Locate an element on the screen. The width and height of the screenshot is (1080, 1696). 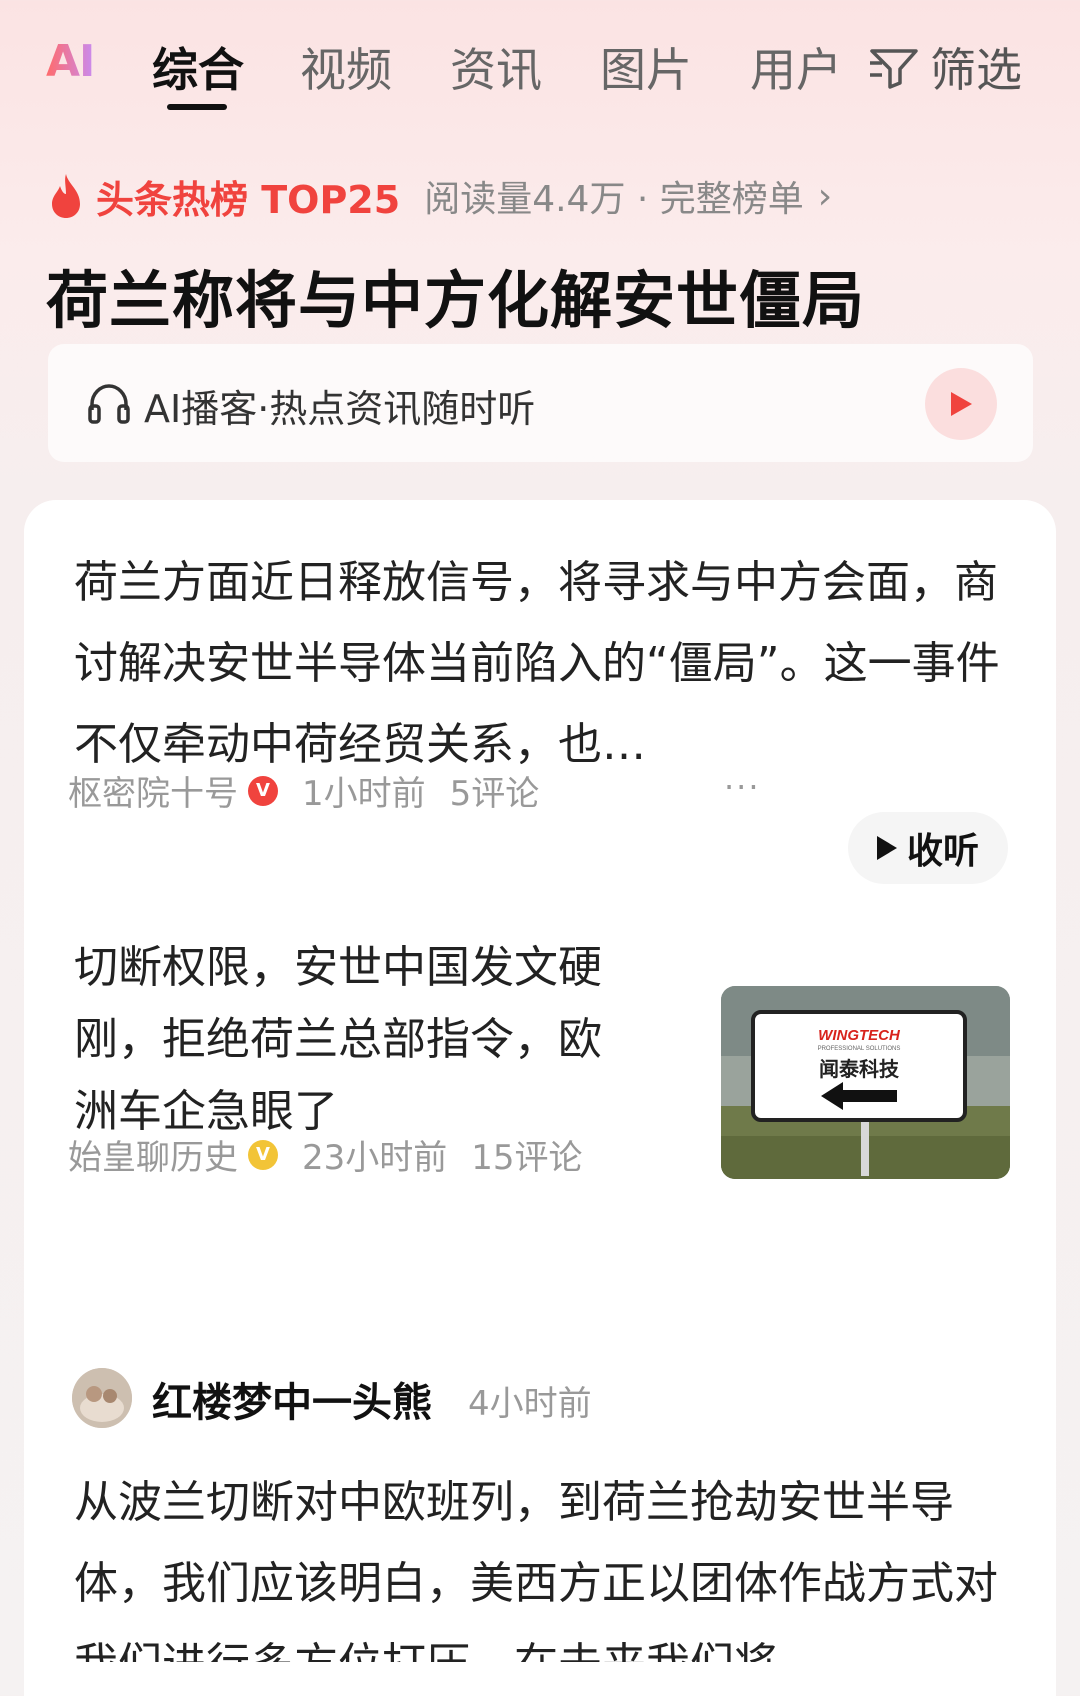
top-tab-bar: AI 综合 视频 资讯 图片 用户 筛选 is located at coordinates (540, 65).